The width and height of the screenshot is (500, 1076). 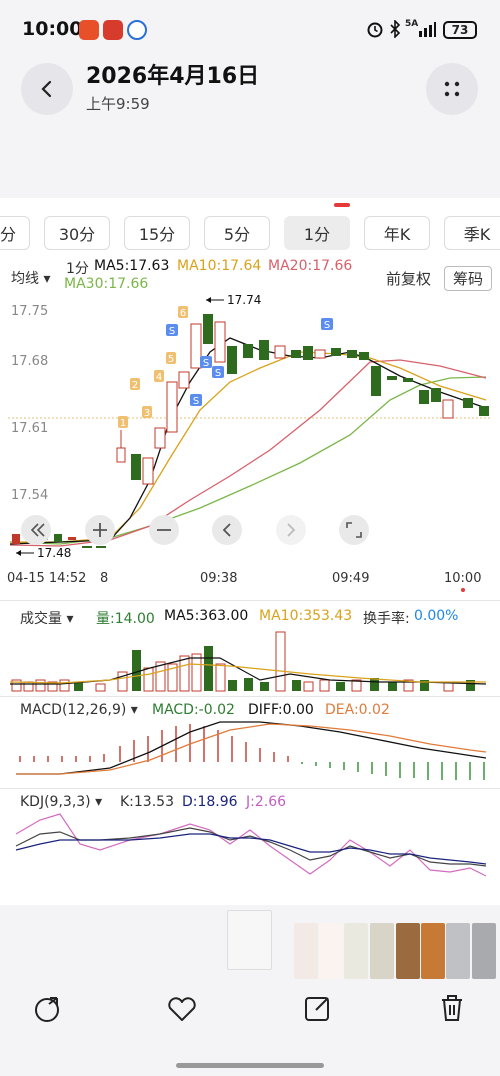 I want to click on tab-year-k: 年K, so click(x=397, y=233).